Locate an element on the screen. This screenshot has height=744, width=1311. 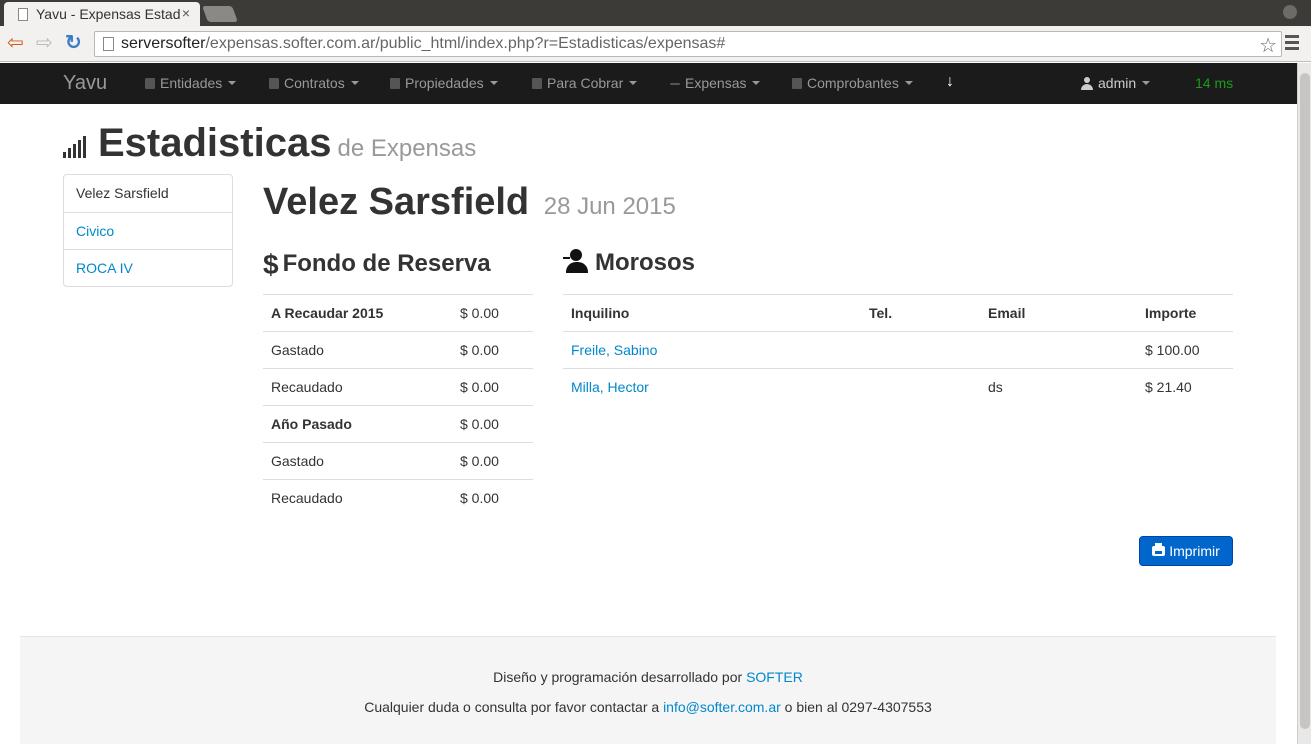
building-item-civico: Civico is located at coordinates (148, 230).